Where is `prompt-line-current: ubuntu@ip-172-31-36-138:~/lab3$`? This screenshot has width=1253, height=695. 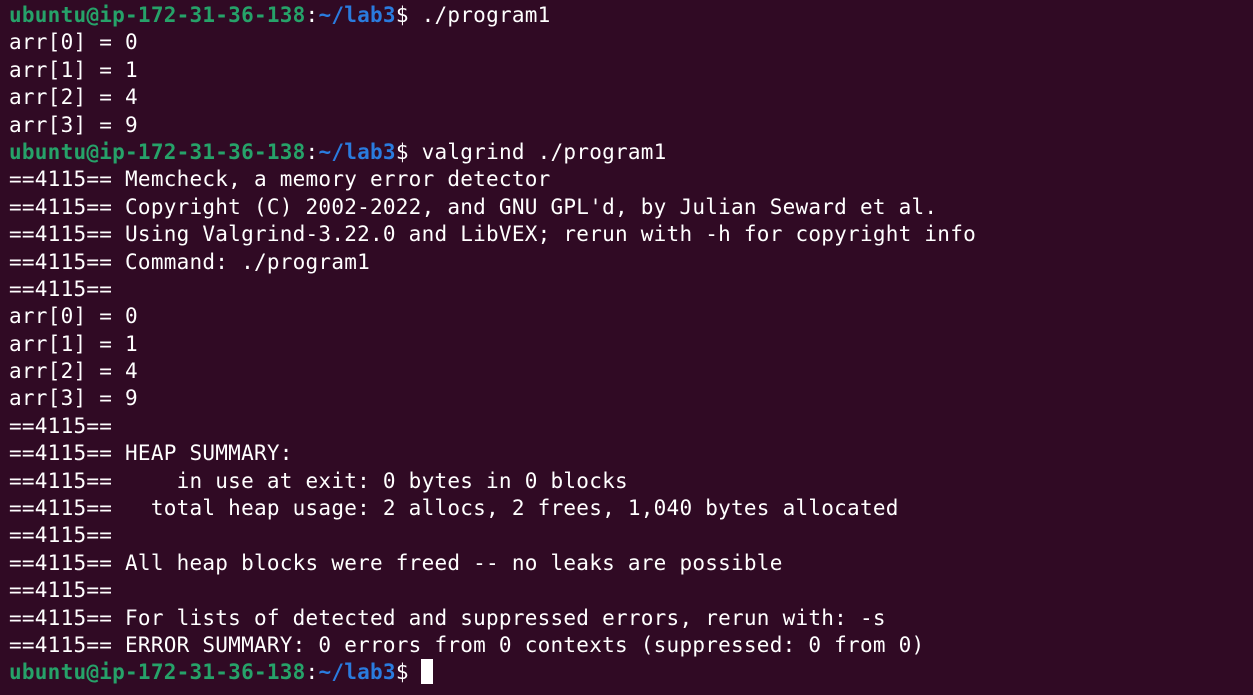
prompt-line-current: ubuntu@ip-172-31-36-138:~/lab3$ is located at coordinates (631, 672).